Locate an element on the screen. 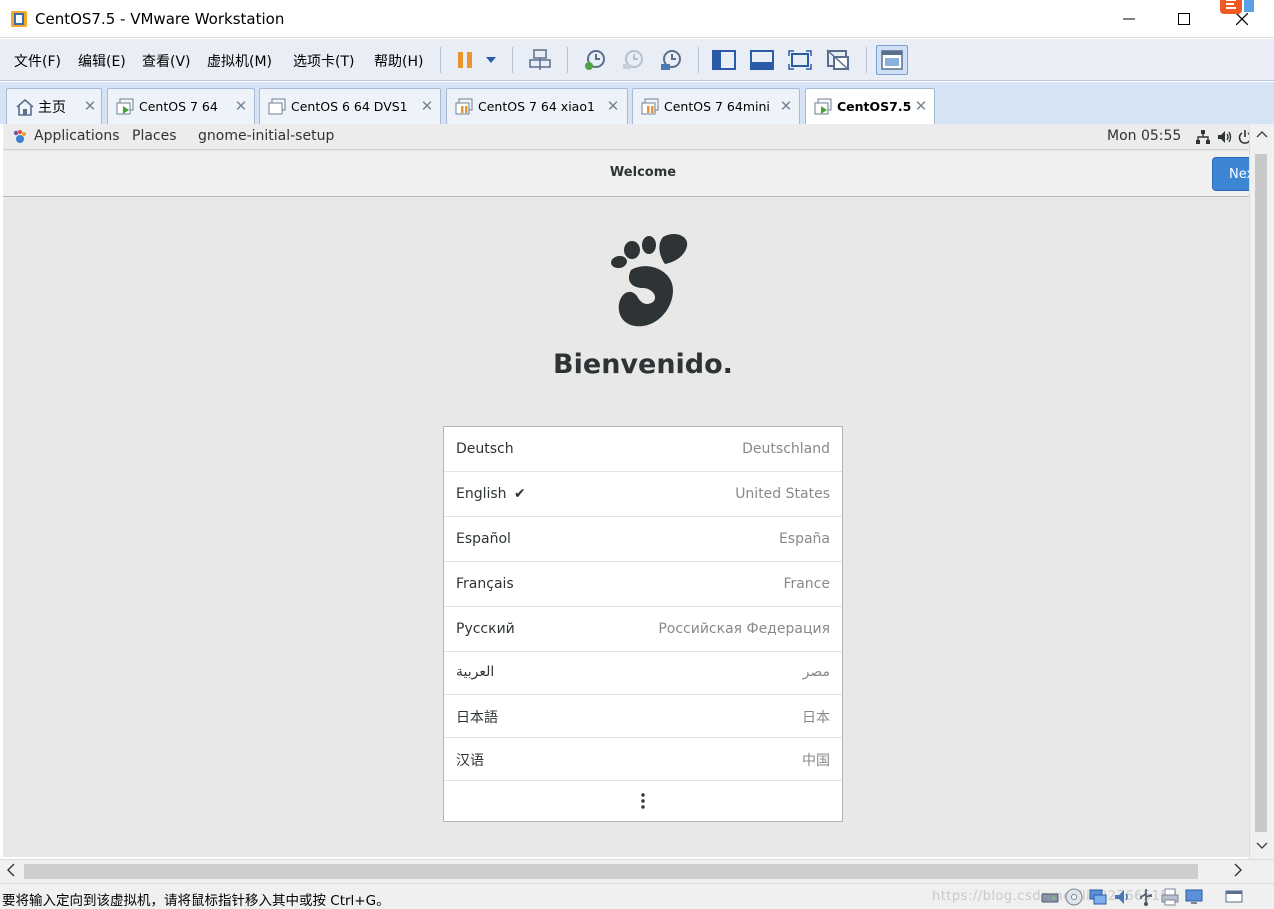 The height and width of the screenshot is (909, 1274). scroll-left-icon is located at coordinates (11, 870).